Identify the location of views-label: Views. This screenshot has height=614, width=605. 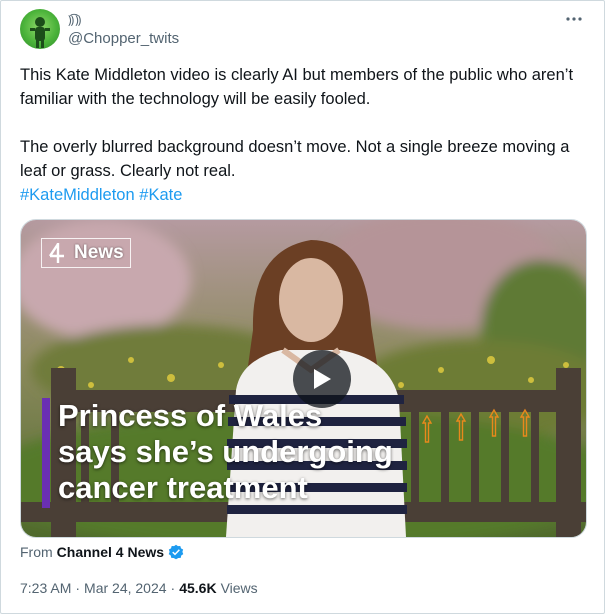
(239, 588).